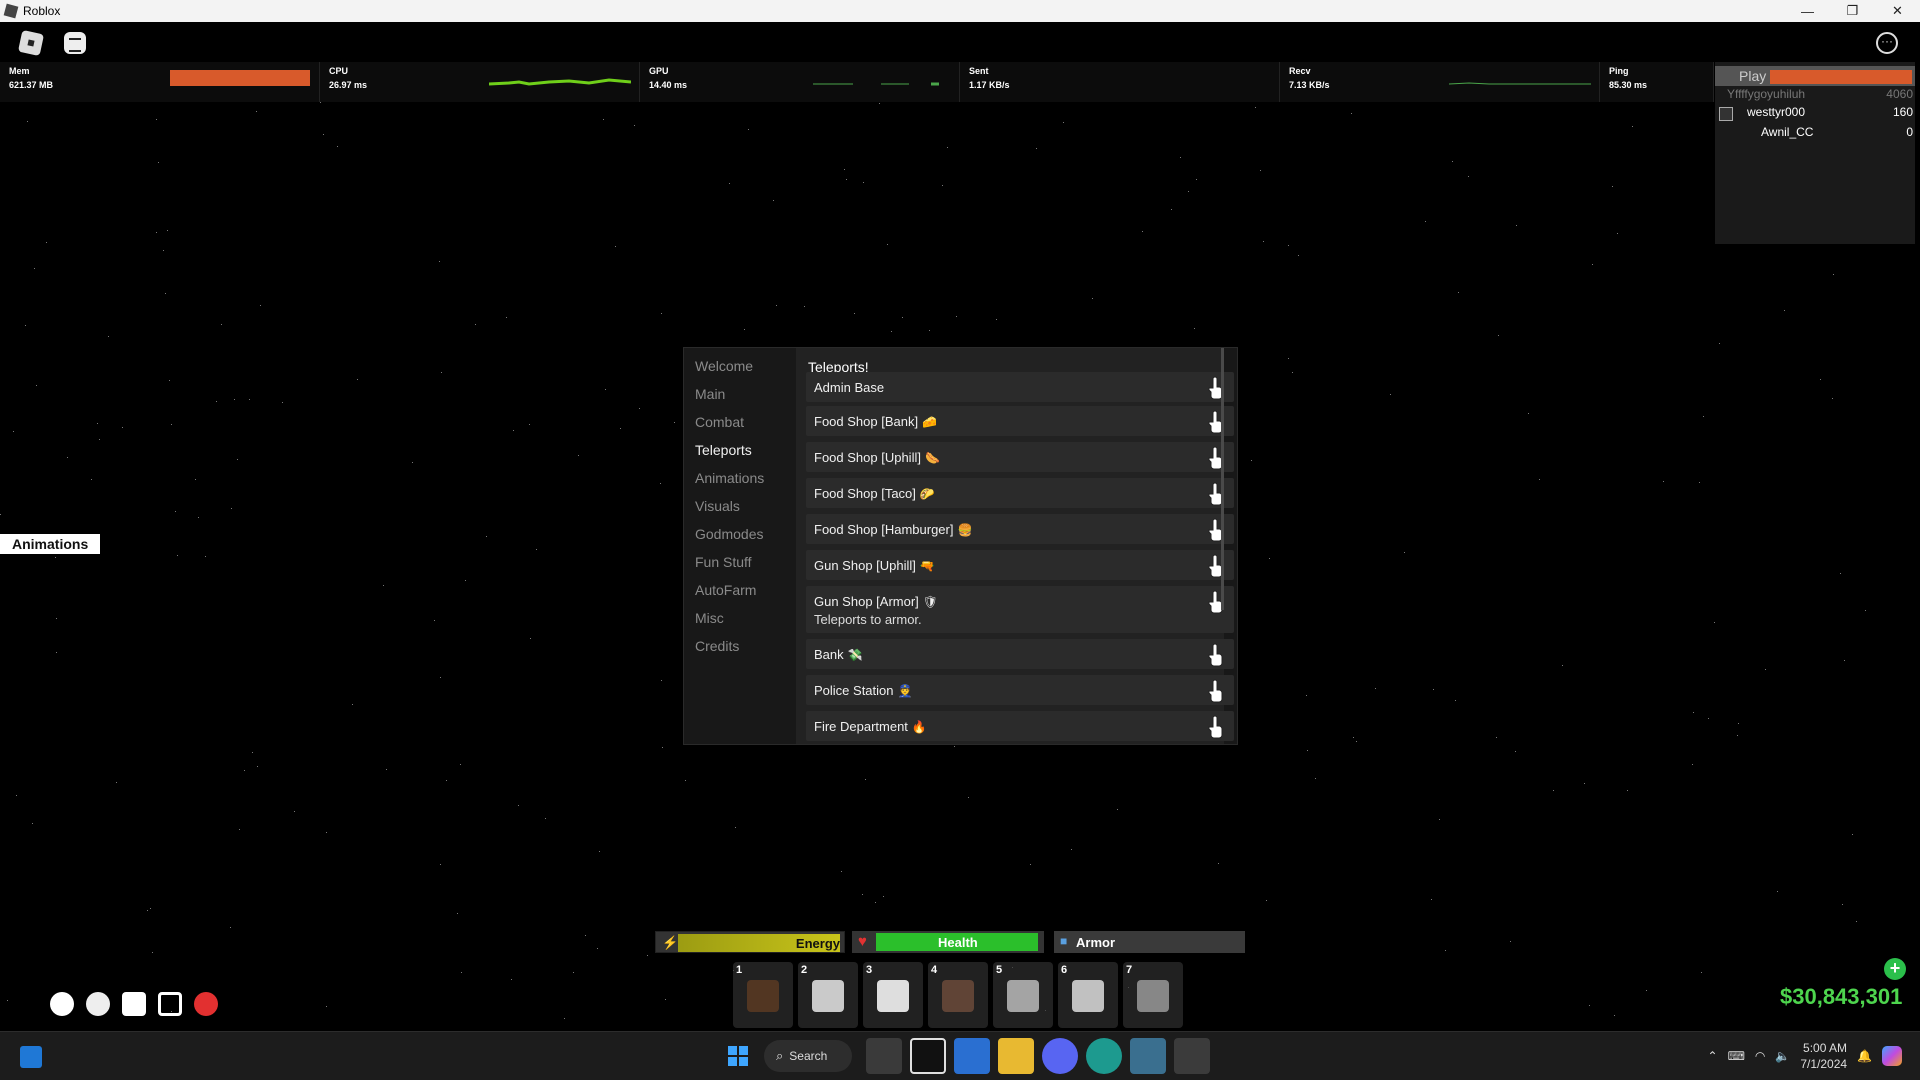 The image size is (1920, 1080). What do you see at coordinates (893, 995) in the screenshot?
I see `hotbar-slot: 3` at bounding box center [893, 995].